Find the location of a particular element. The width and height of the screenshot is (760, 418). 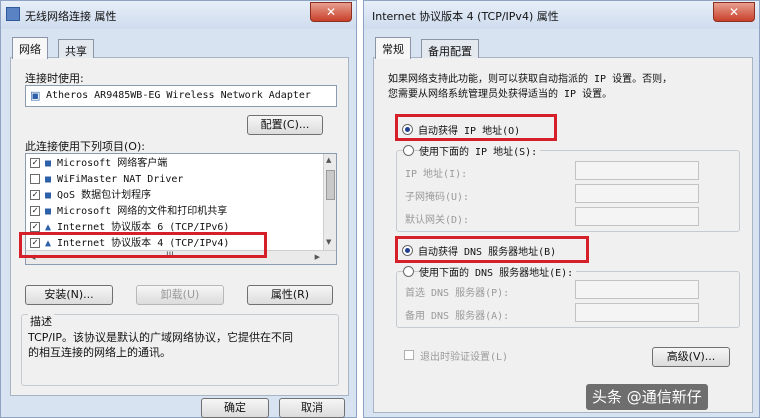

validate-checkbox is located at coordinates (409, 355).